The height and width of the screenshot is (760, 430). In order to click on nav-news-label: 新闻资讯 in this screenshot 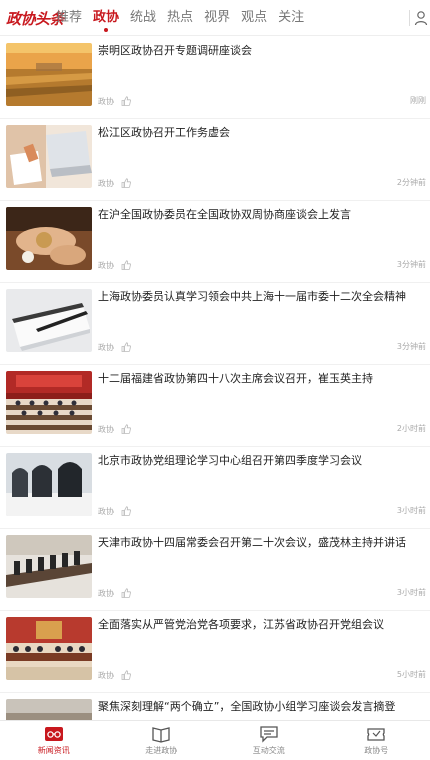, I will do `click(53, 750)`.